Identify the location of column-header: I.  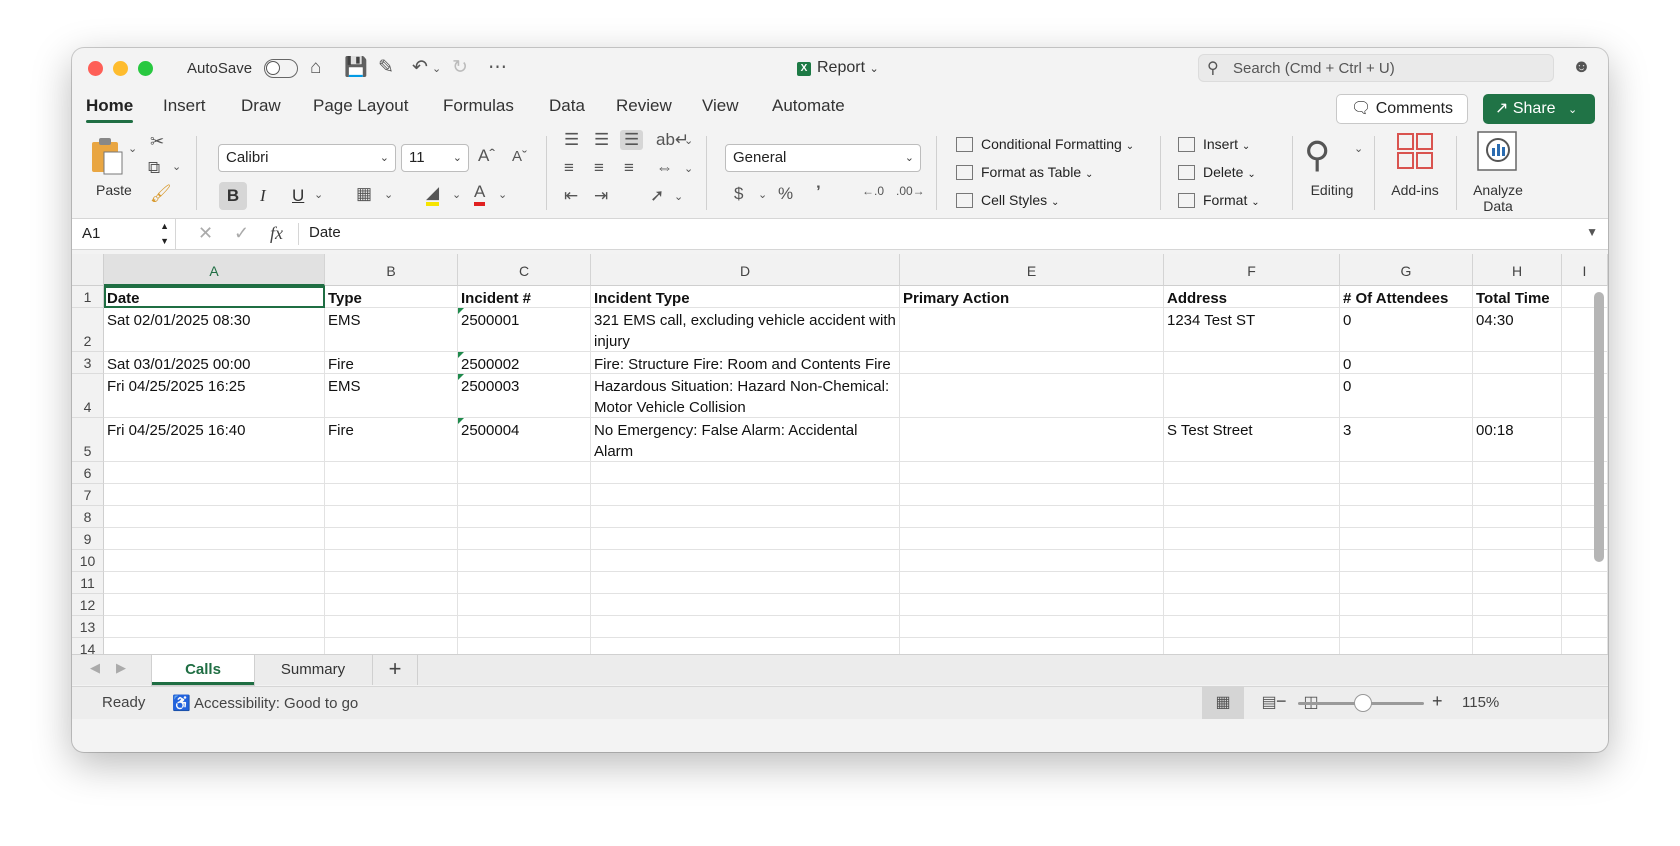
(1585, 270).